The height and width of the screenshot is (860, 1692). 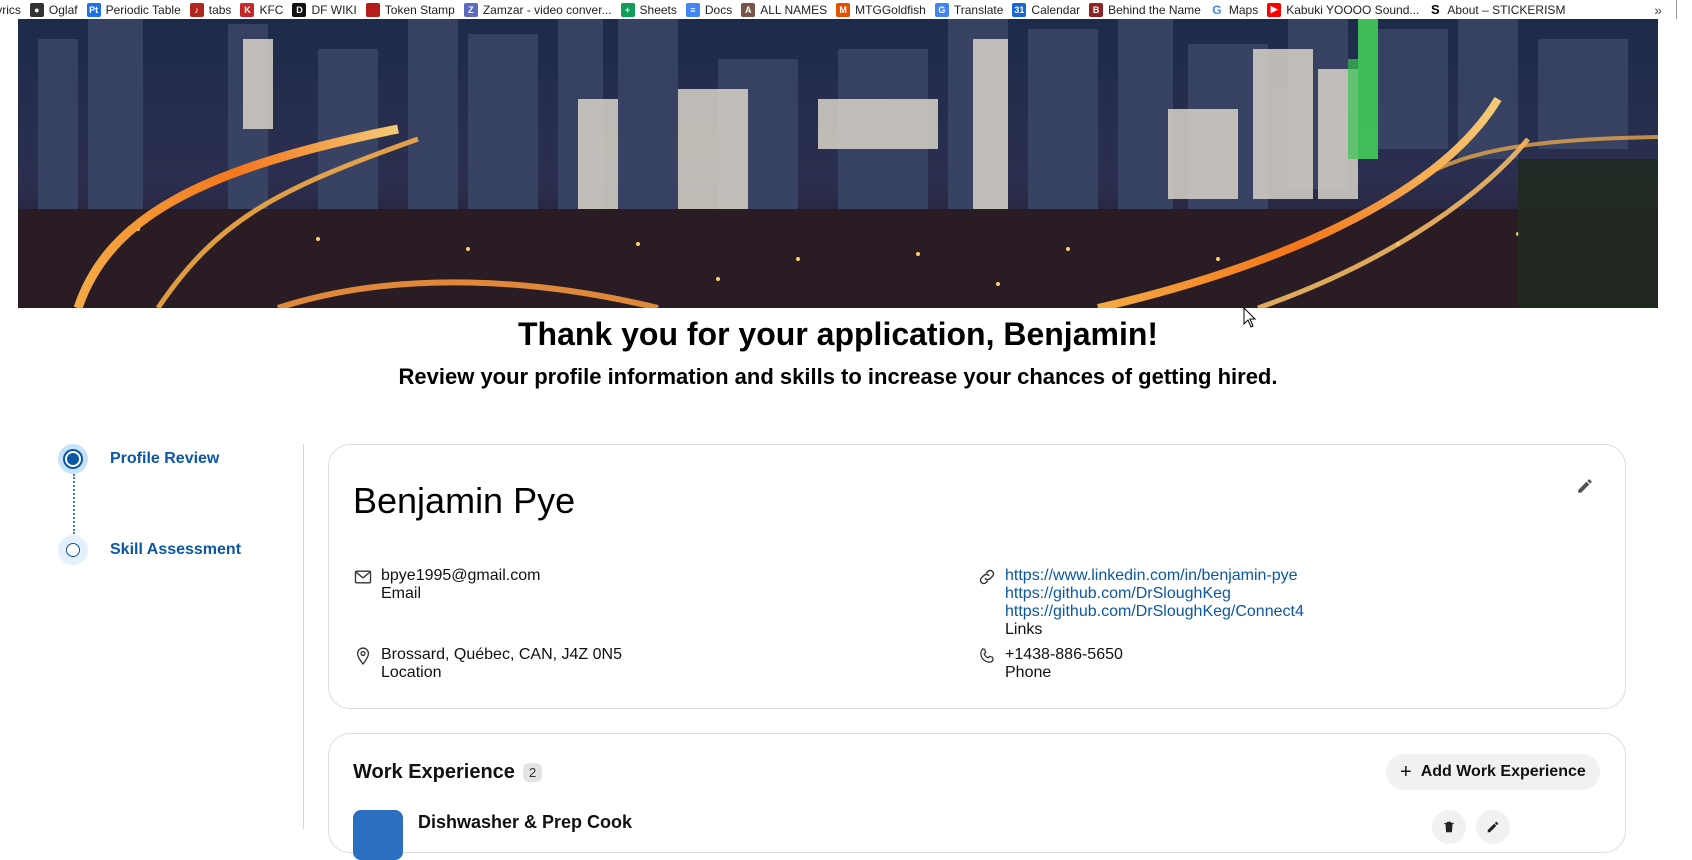 I want to click on edit-profile-button, so click(x=1585, y=486).